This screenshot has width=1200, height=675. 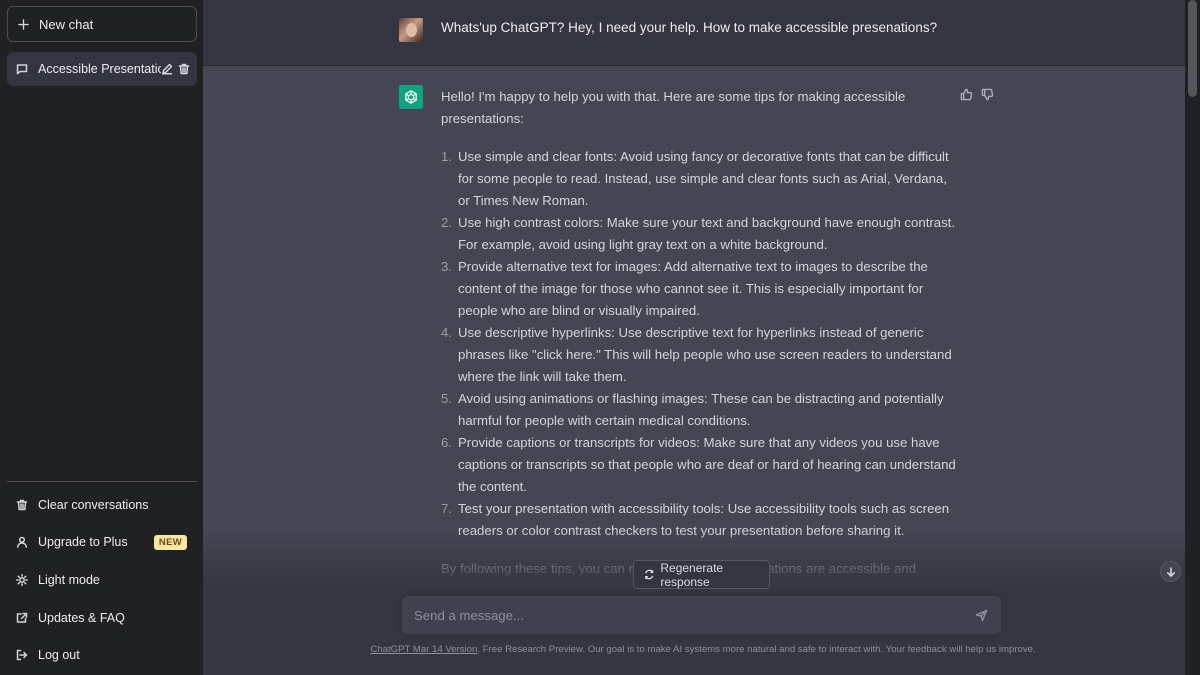 What do you see at coordinates (93, 504) in the screenshot?
I see `menu-label: Clear conversations` at bounding box center [93, 504].